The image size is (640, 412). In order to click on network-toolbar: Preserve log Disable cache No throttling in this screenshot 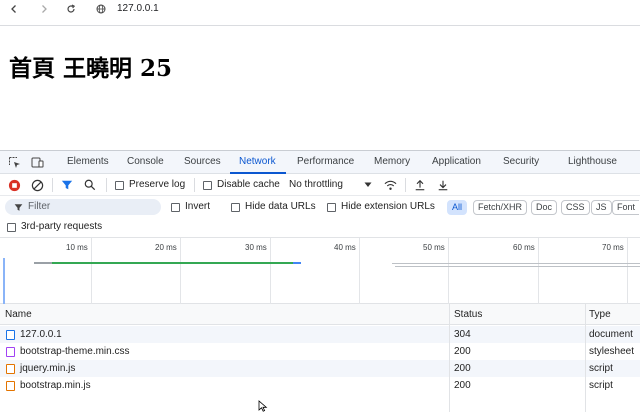, I will do `click(320, 185)`.